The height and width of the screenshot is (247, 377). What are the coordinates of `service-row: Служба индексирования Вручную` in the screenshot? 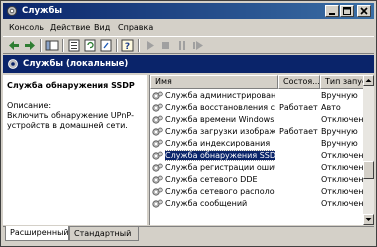 It's located at (256, 144).